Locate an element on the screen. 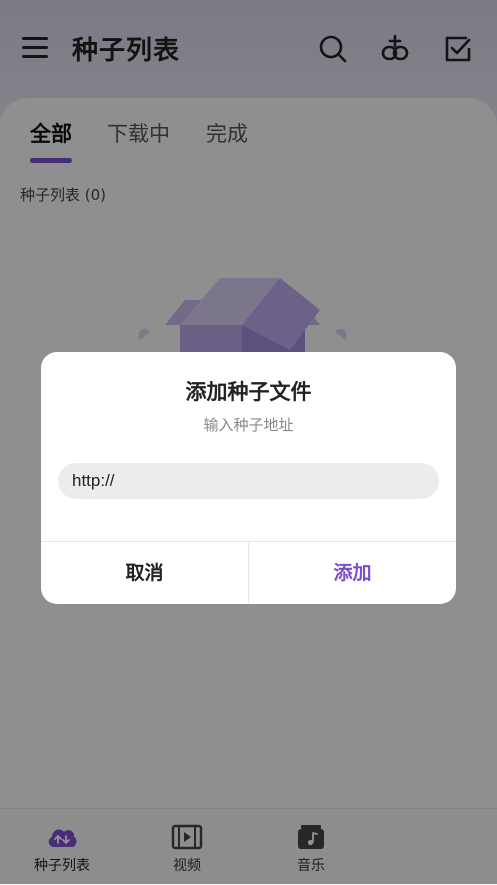  dialog-title: 添加种子文件 is located at coordinates (248, 392).